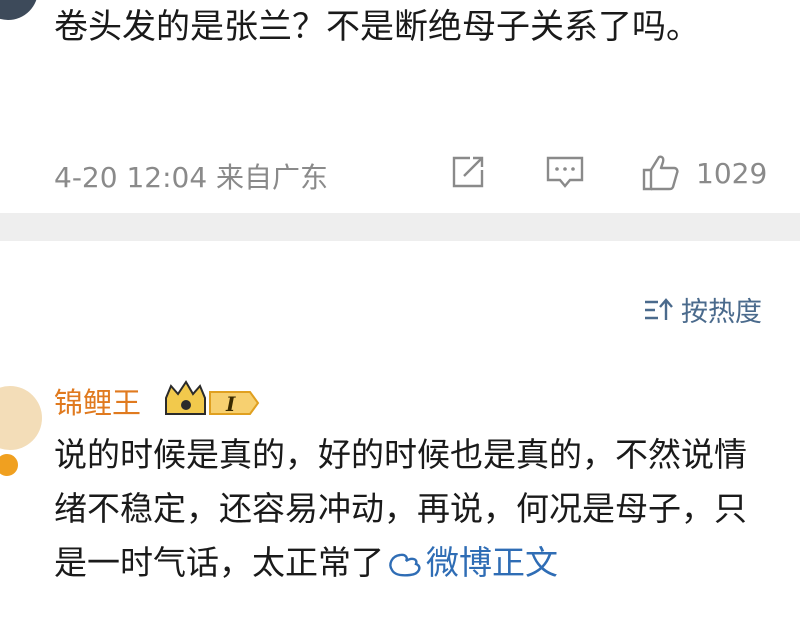  What do you see at coordinates (659, 308) in the screenshot?
I see `sort-icon` at bounding box center [659, 308].